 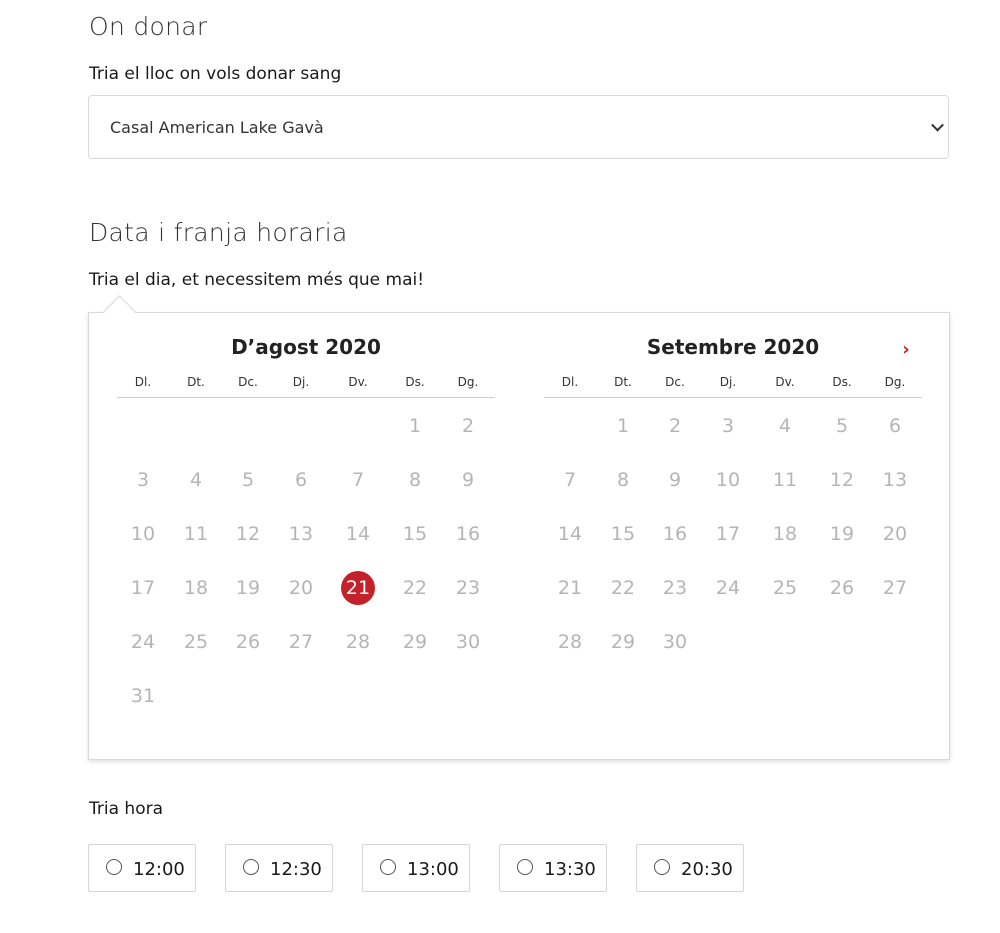 I want to click on calendar-day: 31, so click(x=143, y=696).